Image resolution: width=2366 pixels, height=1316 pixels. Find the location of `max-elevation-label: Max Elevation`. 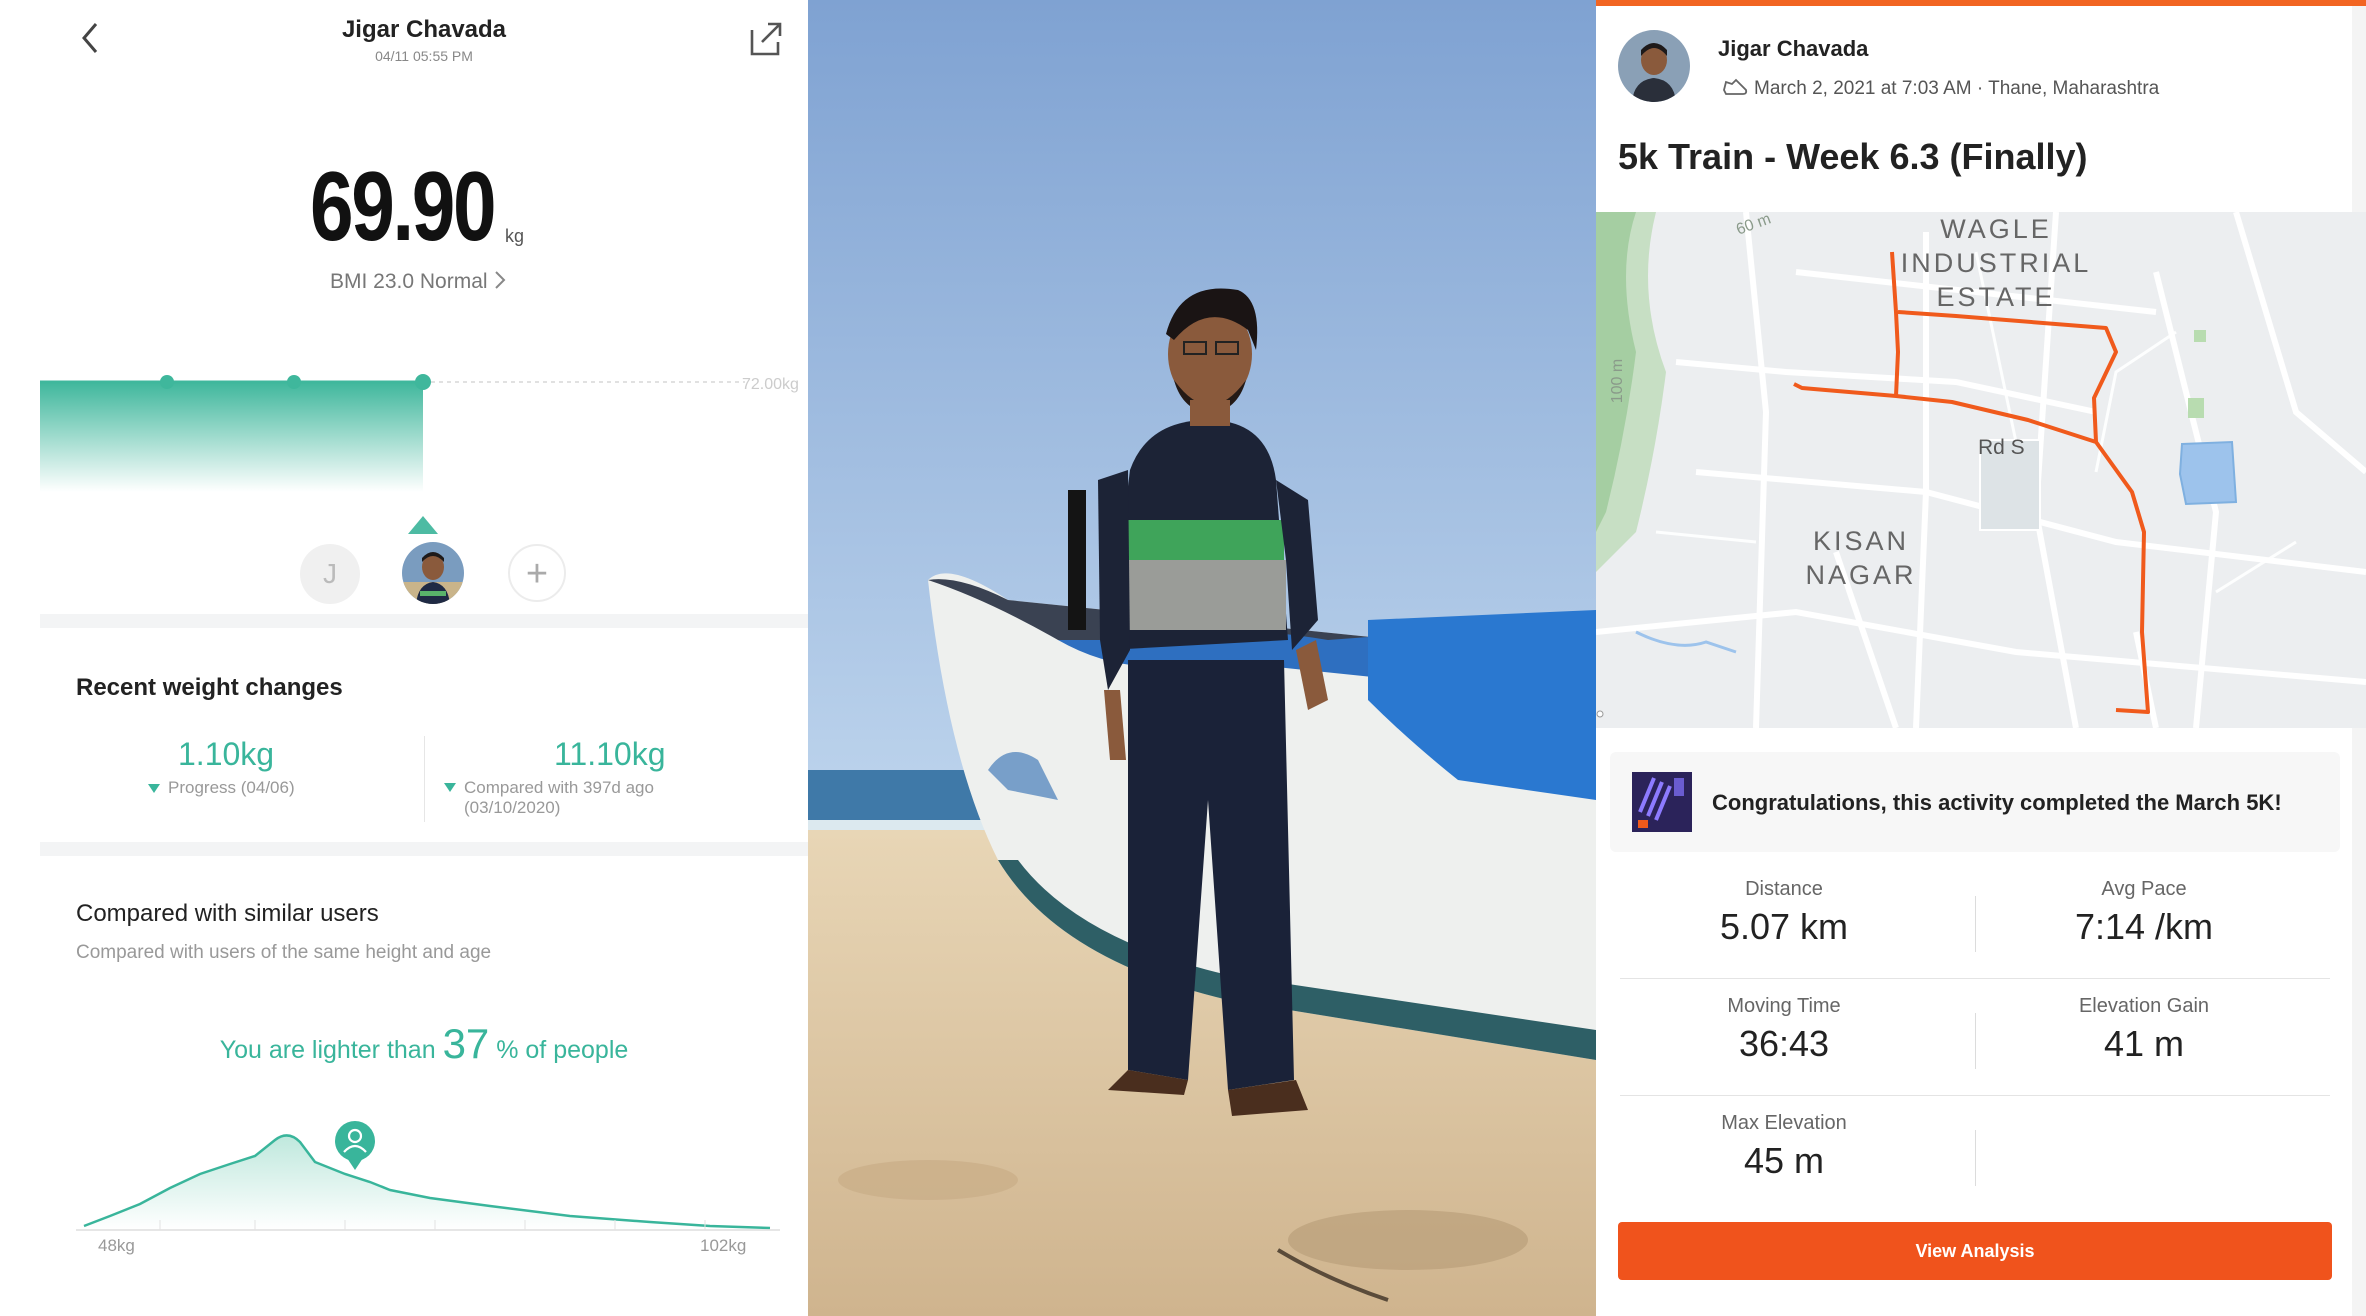

max-elevation-label: Max Elevation is located at coordinates (1784, 1123).